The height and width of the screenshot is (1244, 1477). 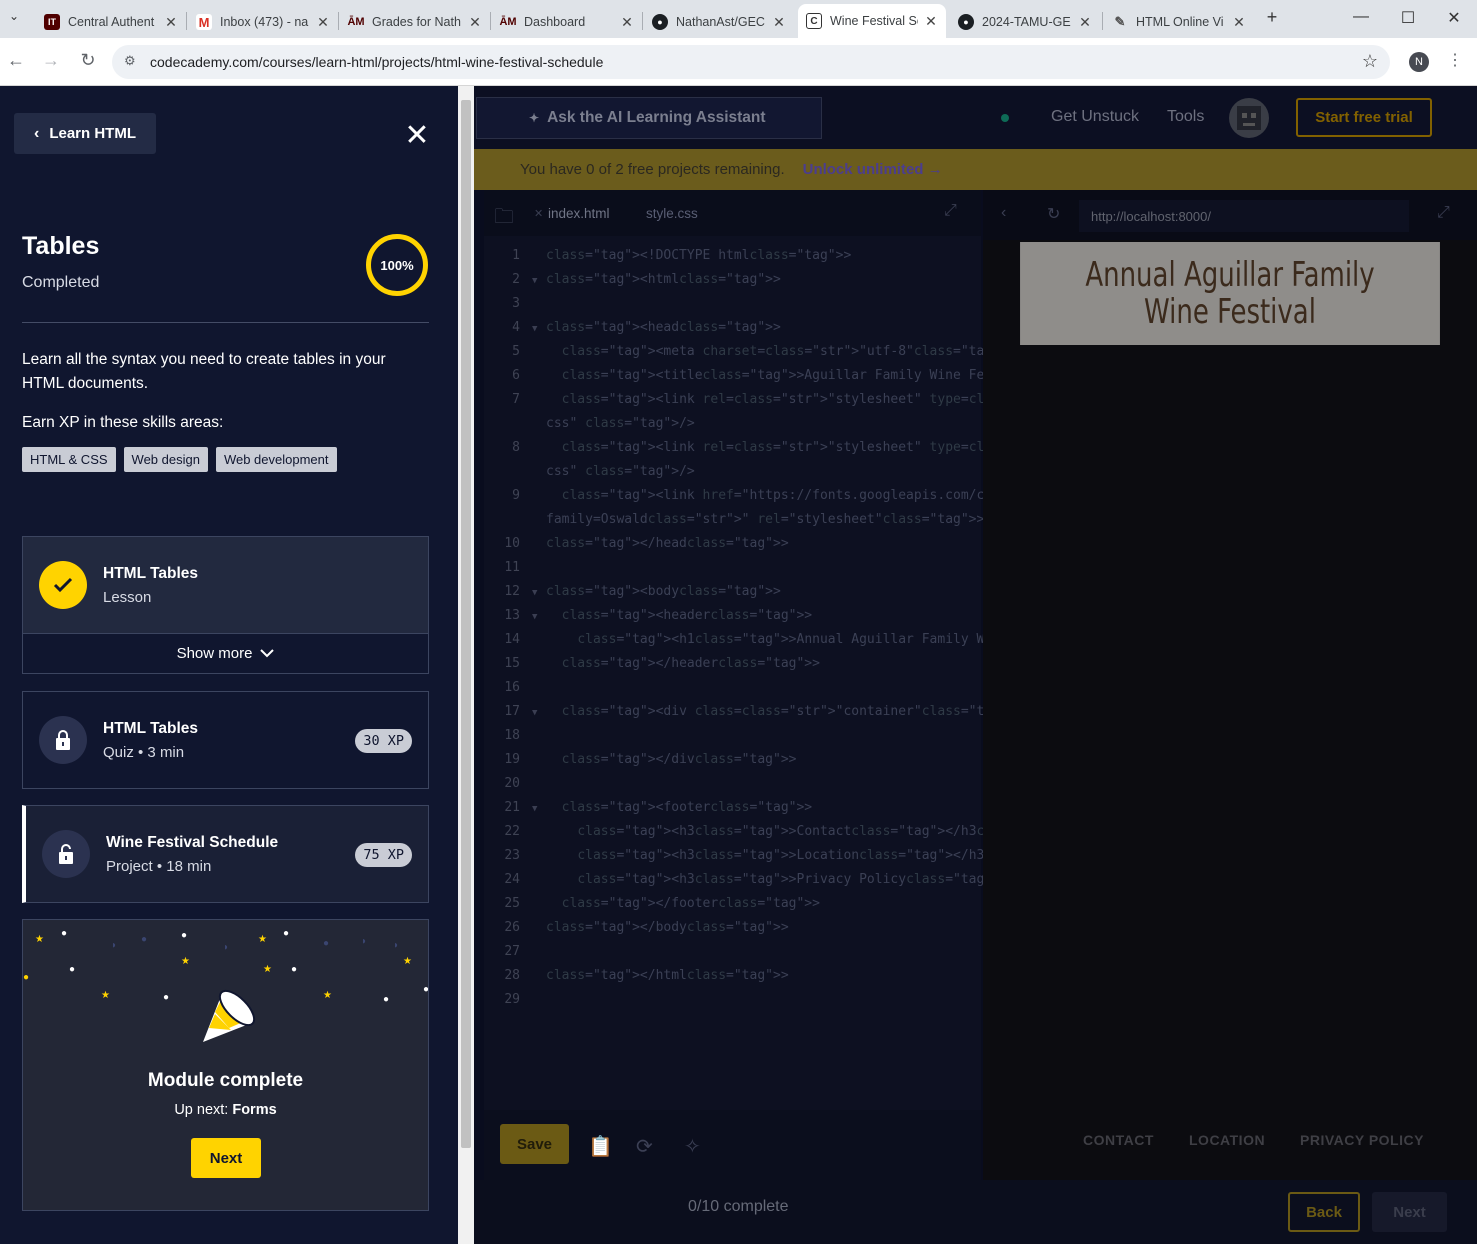 I want to click on code-line: 28 class="tag"></htmlclass="tag">>, so click(x=732, y=980).